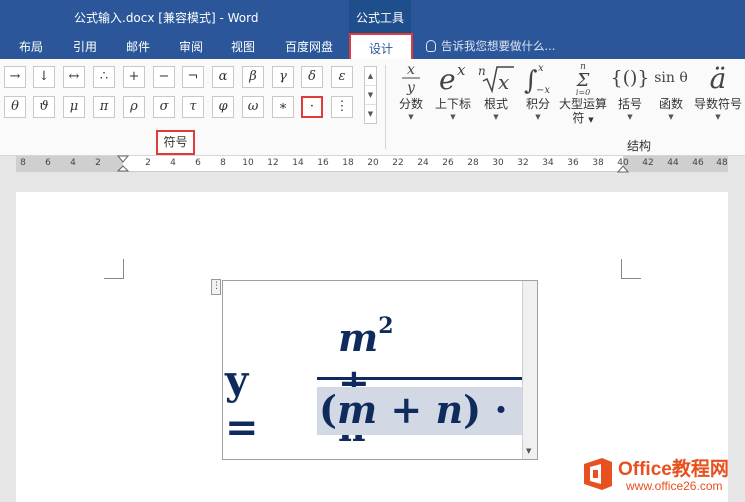  I want to click on bracket-button: {()} 括号 ▼, so click(630, 90).